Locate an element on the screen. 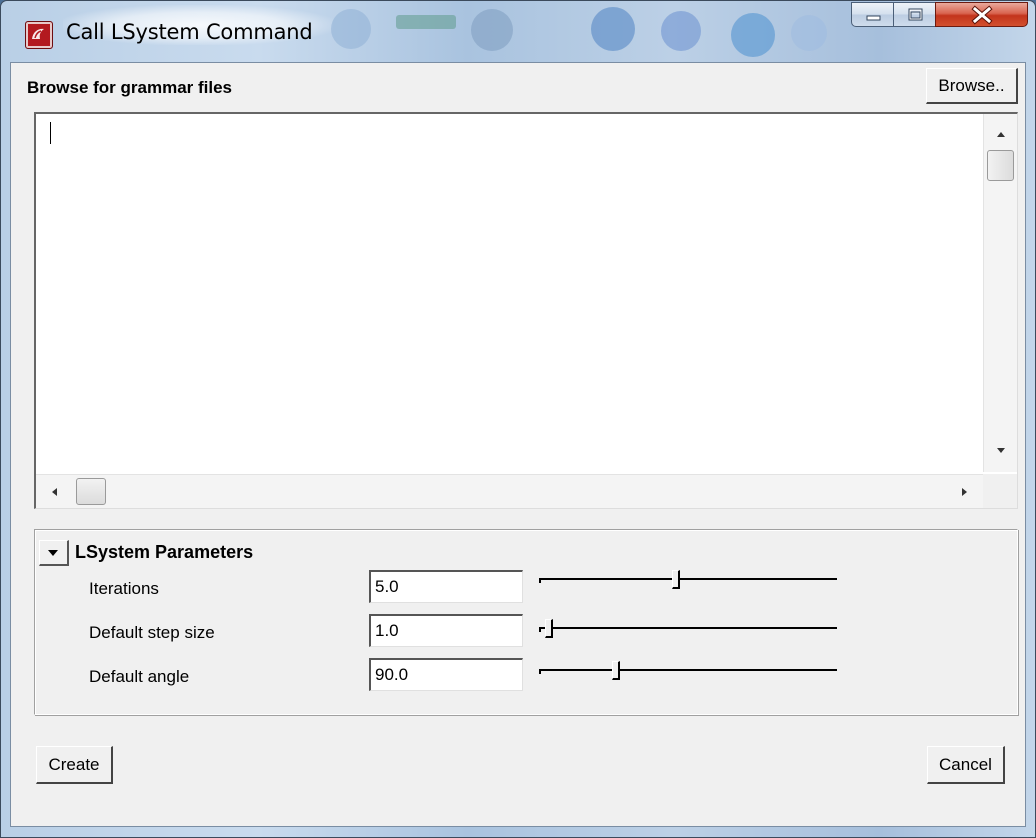 Image resolution: width=1036 pixels, height=838 pixels. title-bar: Call LSystem Command is located at coordinates (518, 29).